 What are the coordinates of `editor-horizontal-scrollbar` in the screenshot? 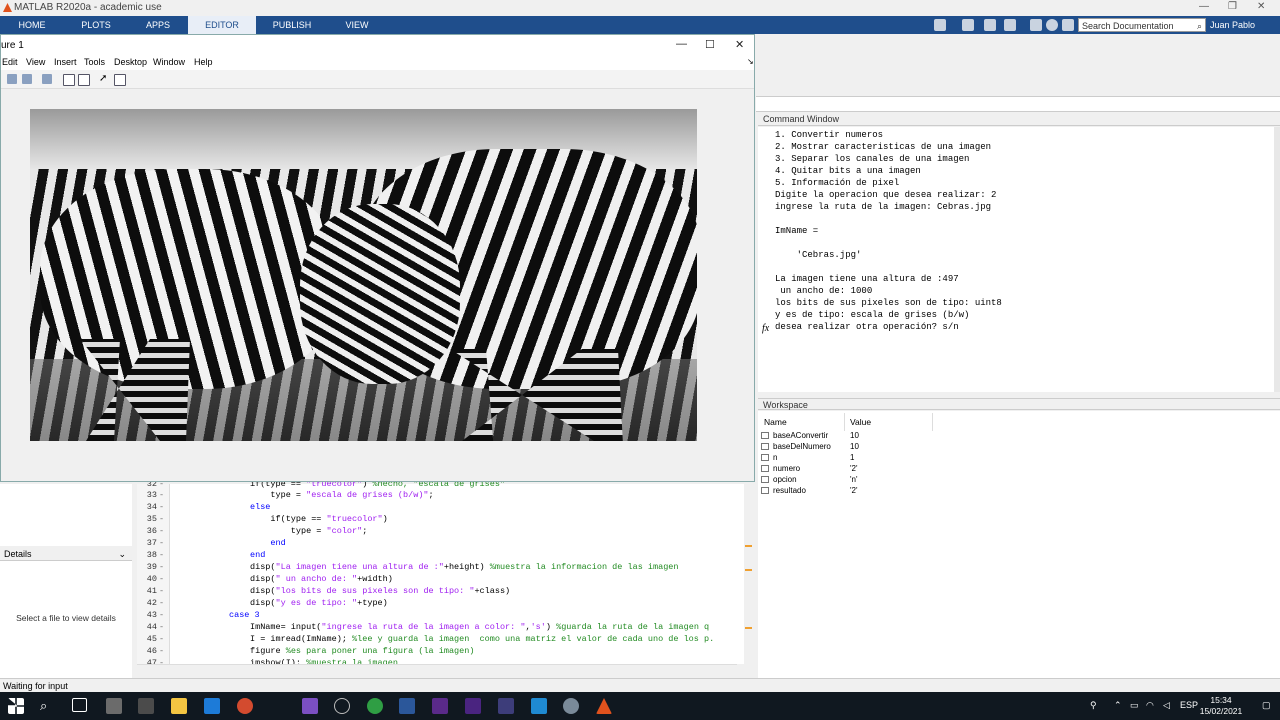 It's located at (437, 669).